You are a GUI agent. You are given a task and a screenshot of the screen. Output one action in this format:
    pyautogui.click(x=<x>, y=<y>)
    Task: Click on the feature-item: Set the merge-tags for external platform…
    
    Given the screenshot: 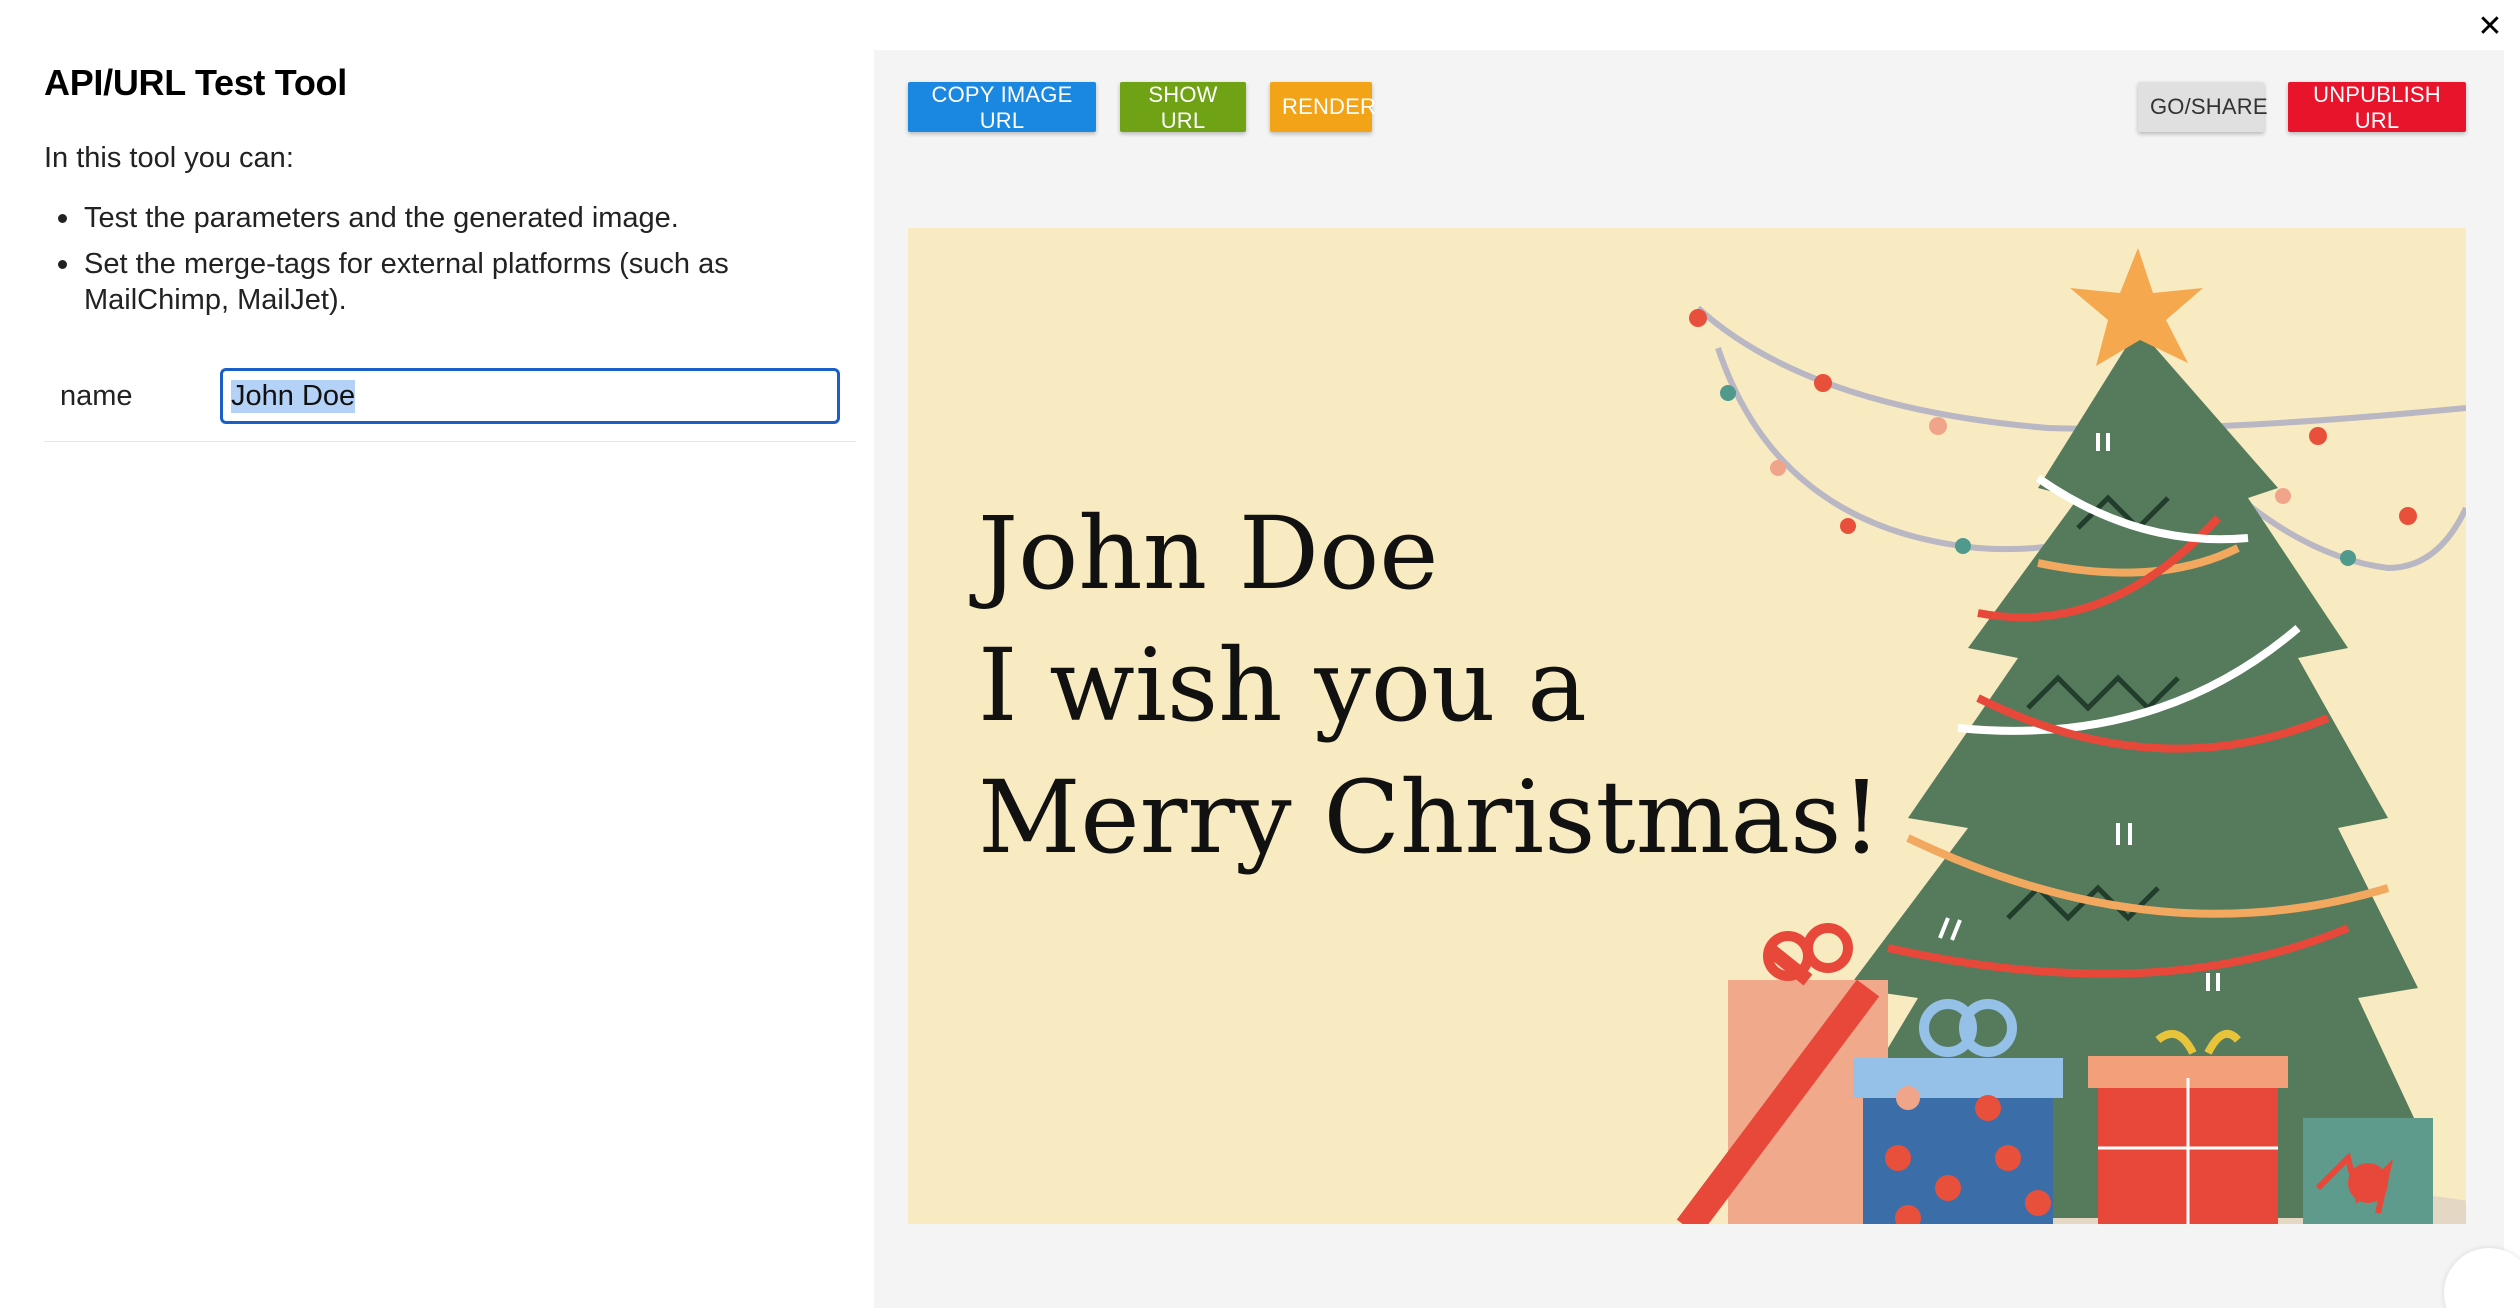 What is the action you would take?
    pyautogui.click(x=434, y=282)
    